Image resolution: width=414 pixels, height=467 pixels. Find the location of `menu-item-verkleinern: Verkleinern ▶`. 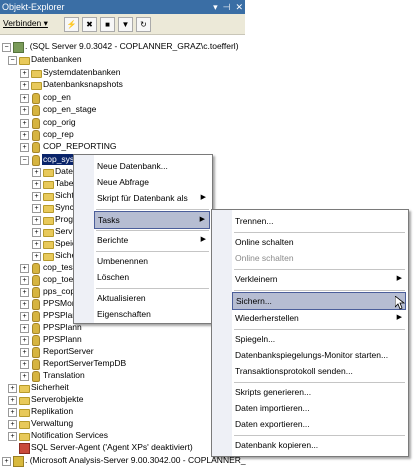

menu-item-verkleinern: Verkleinern ▶ is located at coordinates (319, 279).